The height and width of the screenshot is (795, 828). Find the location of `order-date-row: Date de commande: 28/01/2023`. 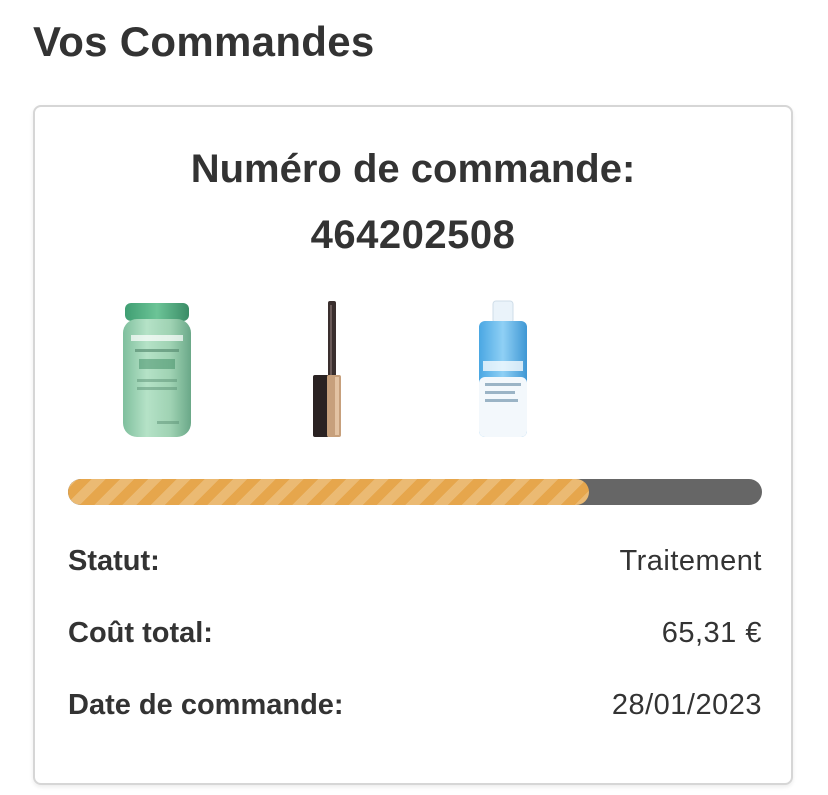

order-date-row: Date de commande: 28/01/2023 is located at coordinates (415, 709).